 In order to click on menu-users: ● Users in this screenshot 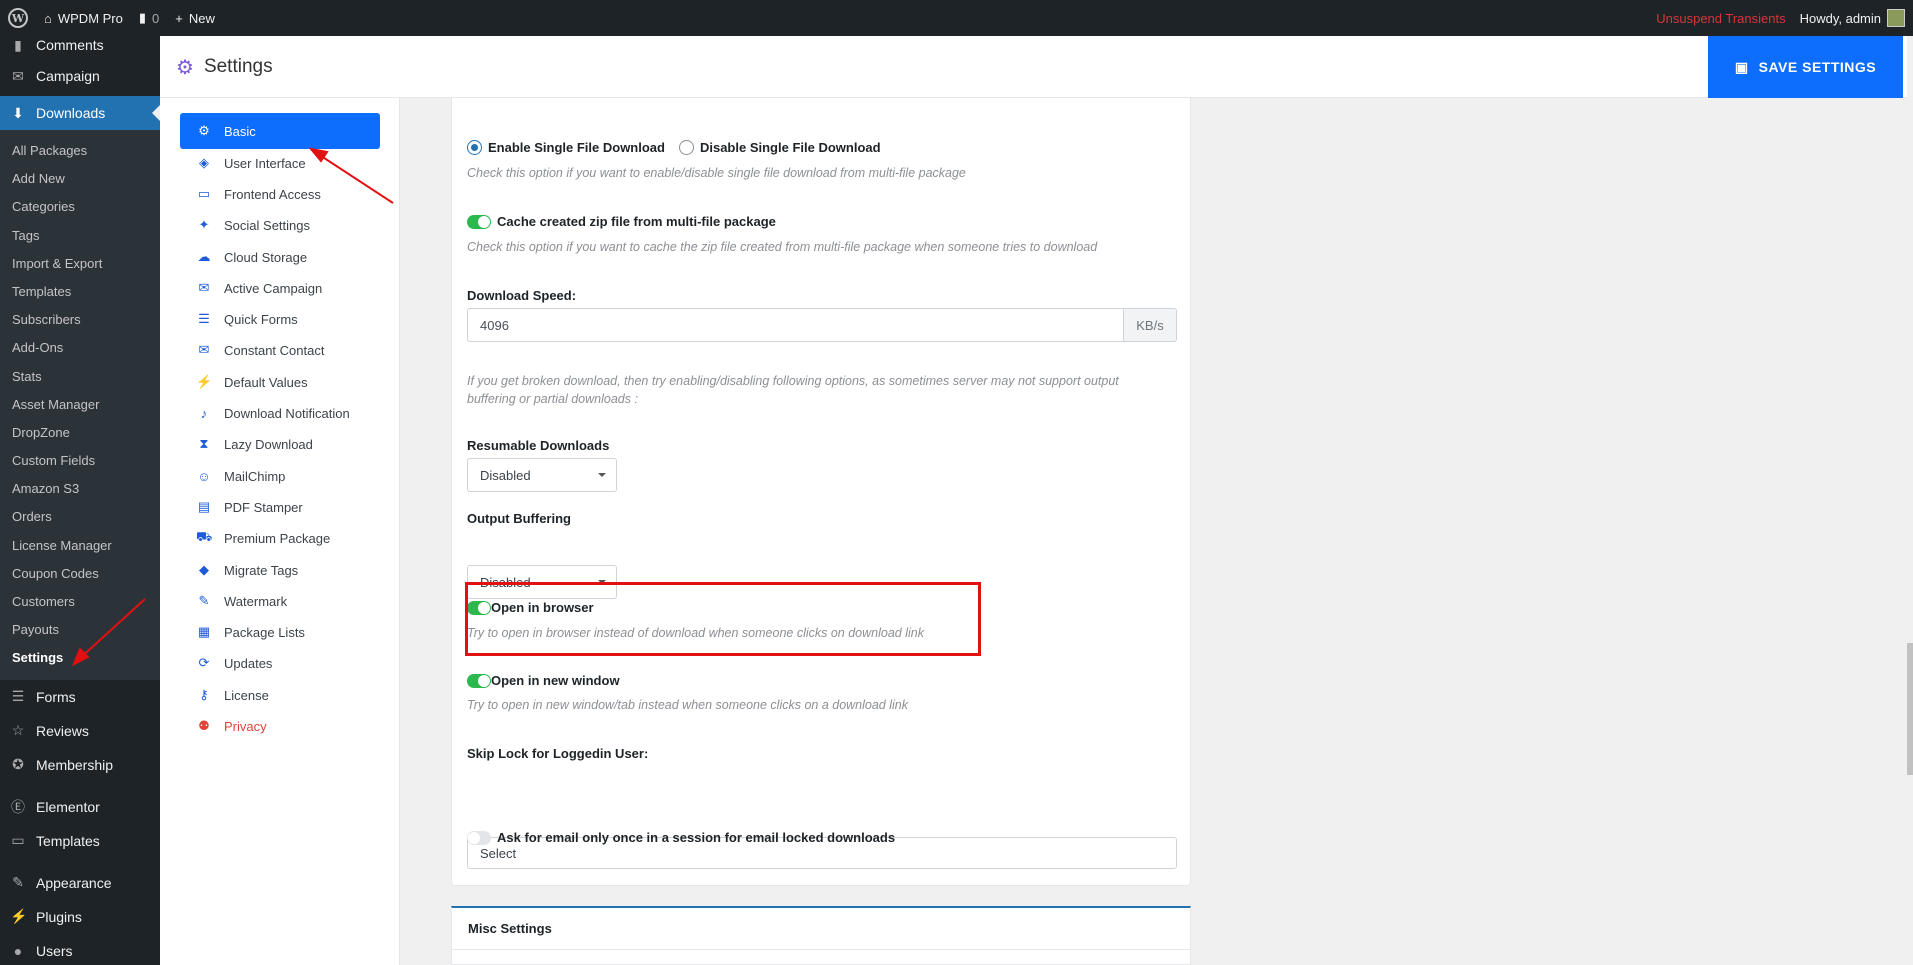, I will do `click(80, 949)`.